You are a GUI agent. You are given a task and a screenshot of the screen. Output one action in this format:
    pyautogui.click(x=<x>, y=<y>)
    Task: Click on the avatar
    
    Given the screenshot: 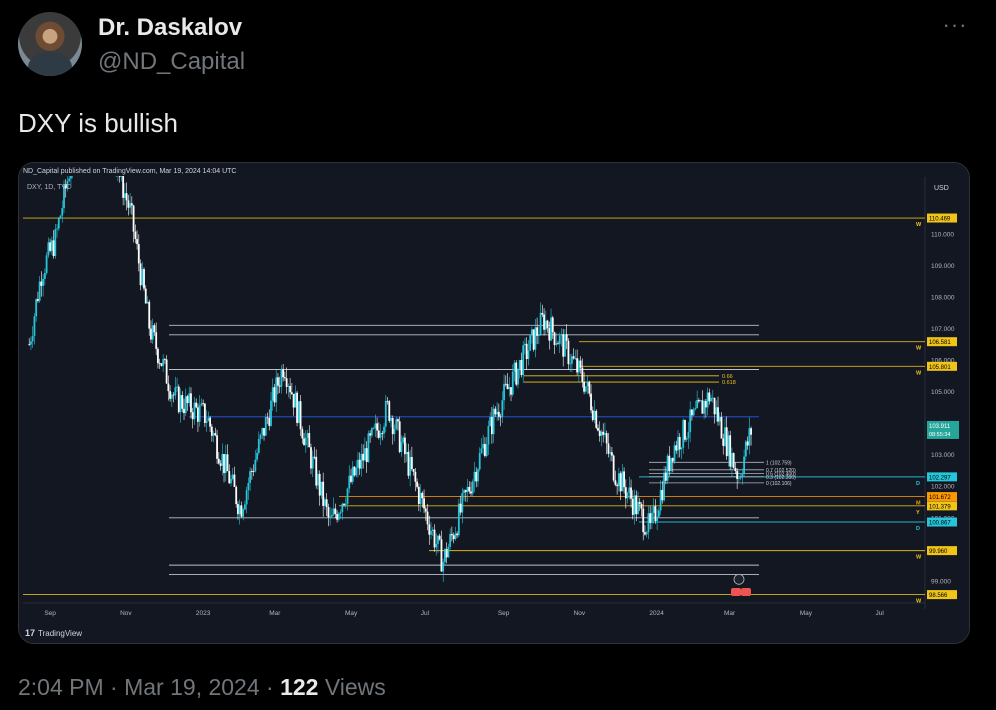 What is the action you would take?
    pyautogui.click(x=50, y=44)
    